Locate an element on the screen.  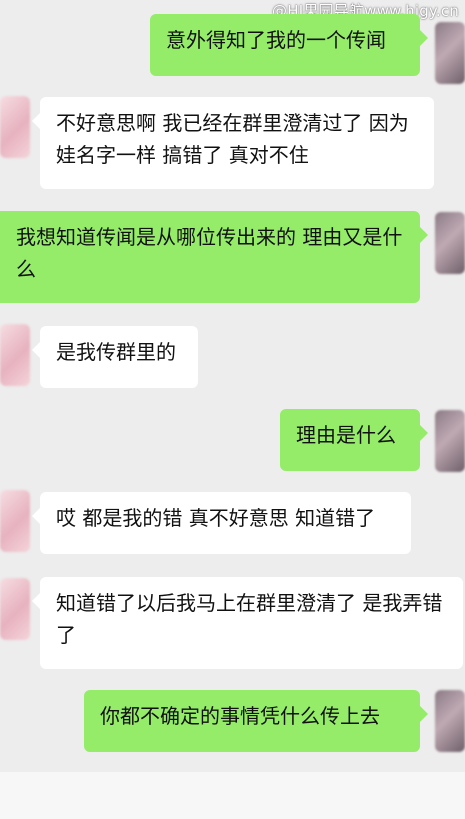
message-bubble-outgoing: 理由是什么 is located at coordinates (354, 440).